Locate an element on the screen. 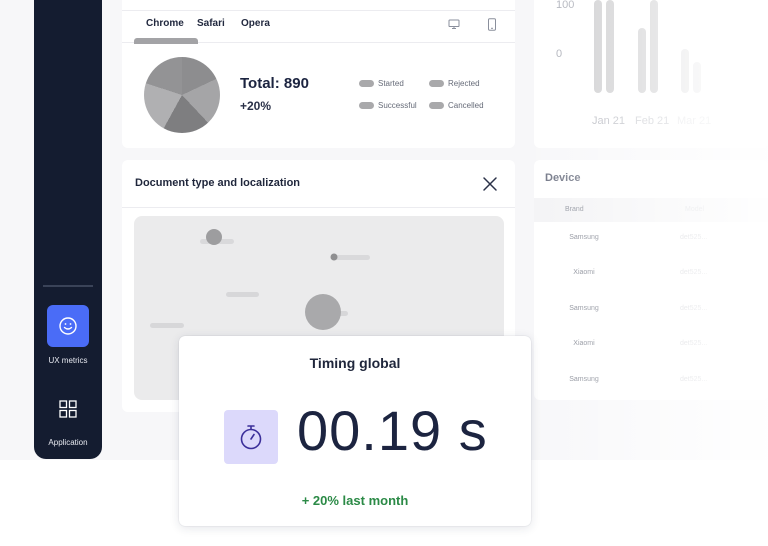 This screenshot has height=546, width=768. column-model: Model is located at coordinates (694, 209).